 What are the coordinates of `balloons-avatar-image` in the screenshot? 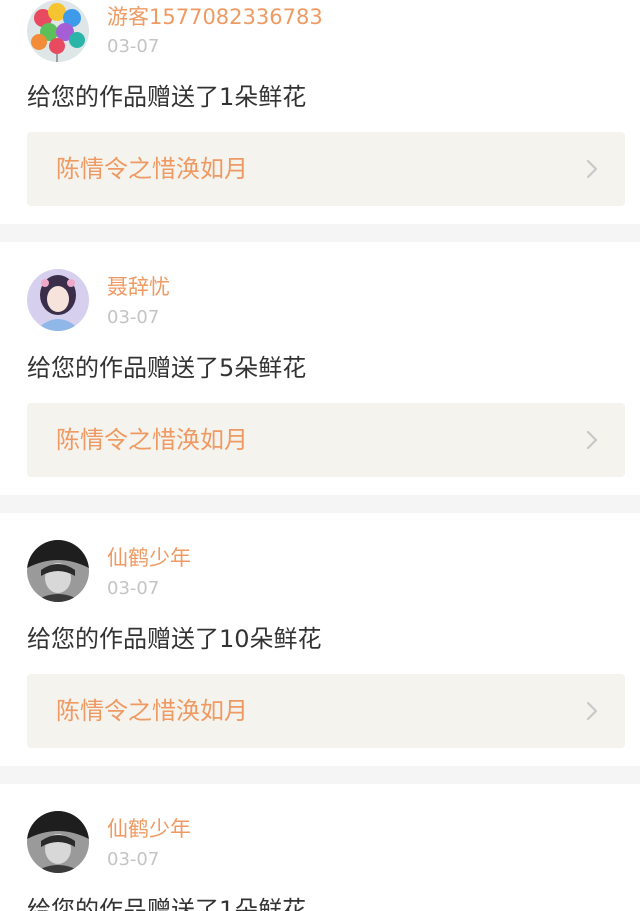 It's located at (58, 31).